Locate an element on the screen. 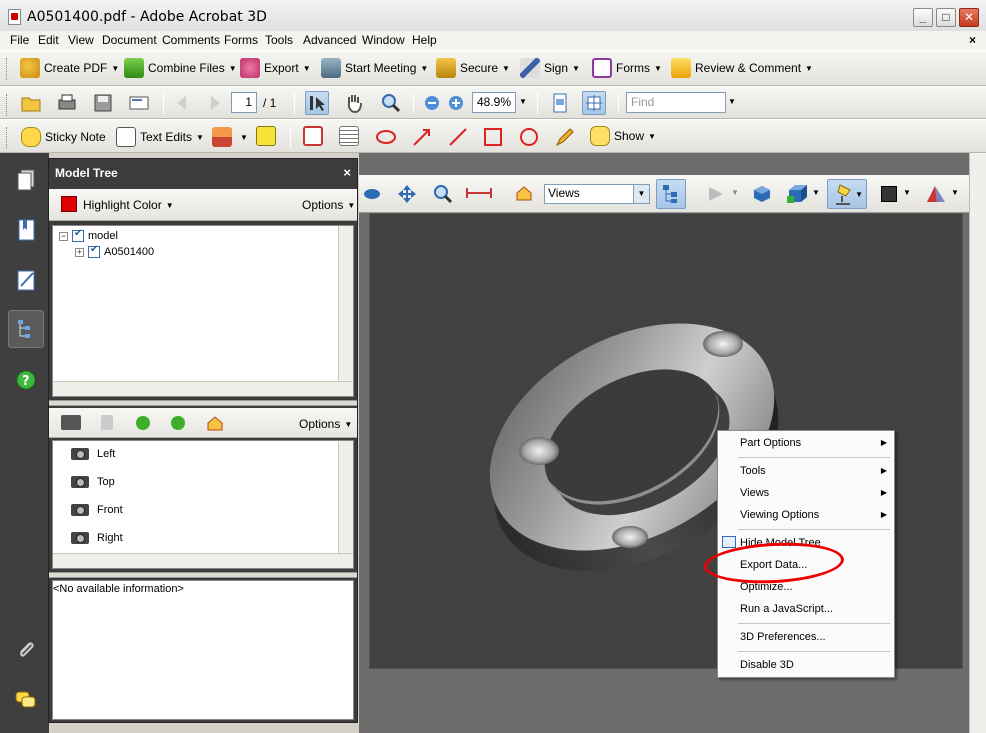  zoom-tool-icon is located at coordinates (391, 103).